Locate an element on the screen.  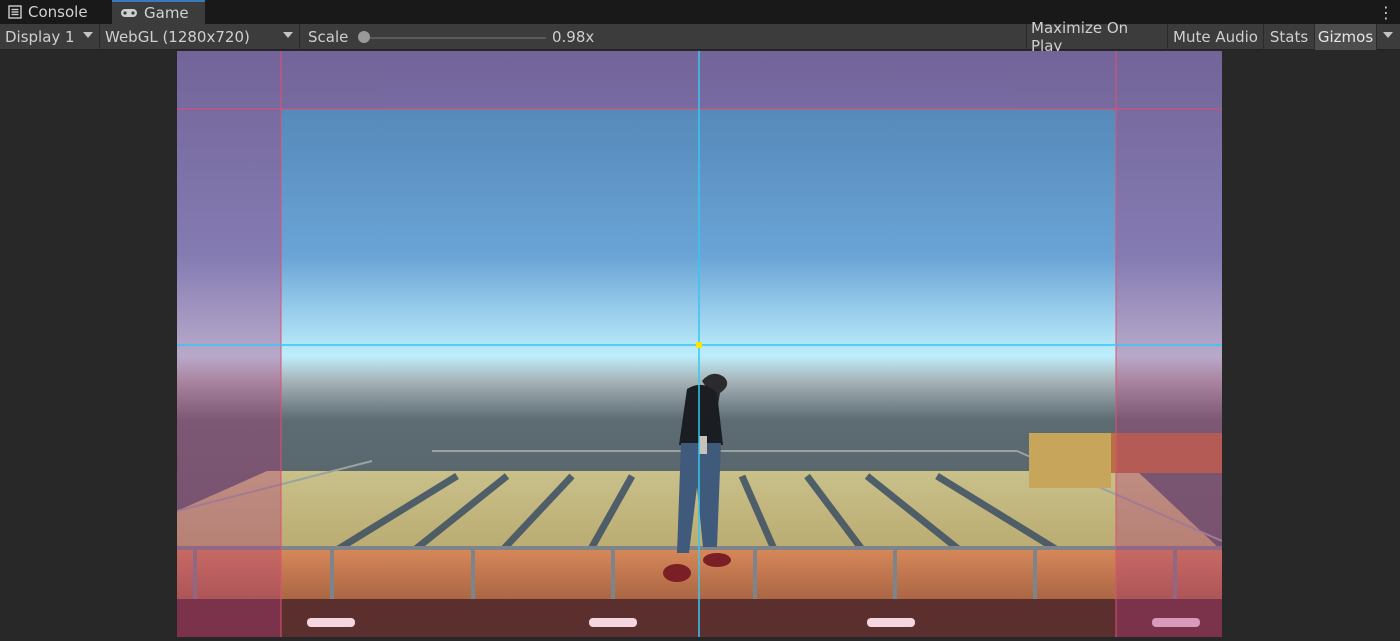
console-list-icon is located at coordinates (15, 12).